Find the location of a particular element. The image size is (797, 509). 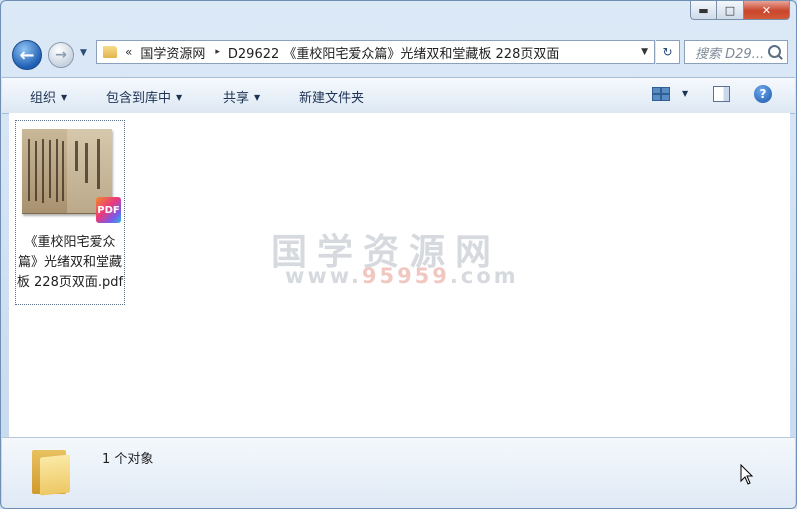

share-label: 共享 is located at coordinates (236, 98).